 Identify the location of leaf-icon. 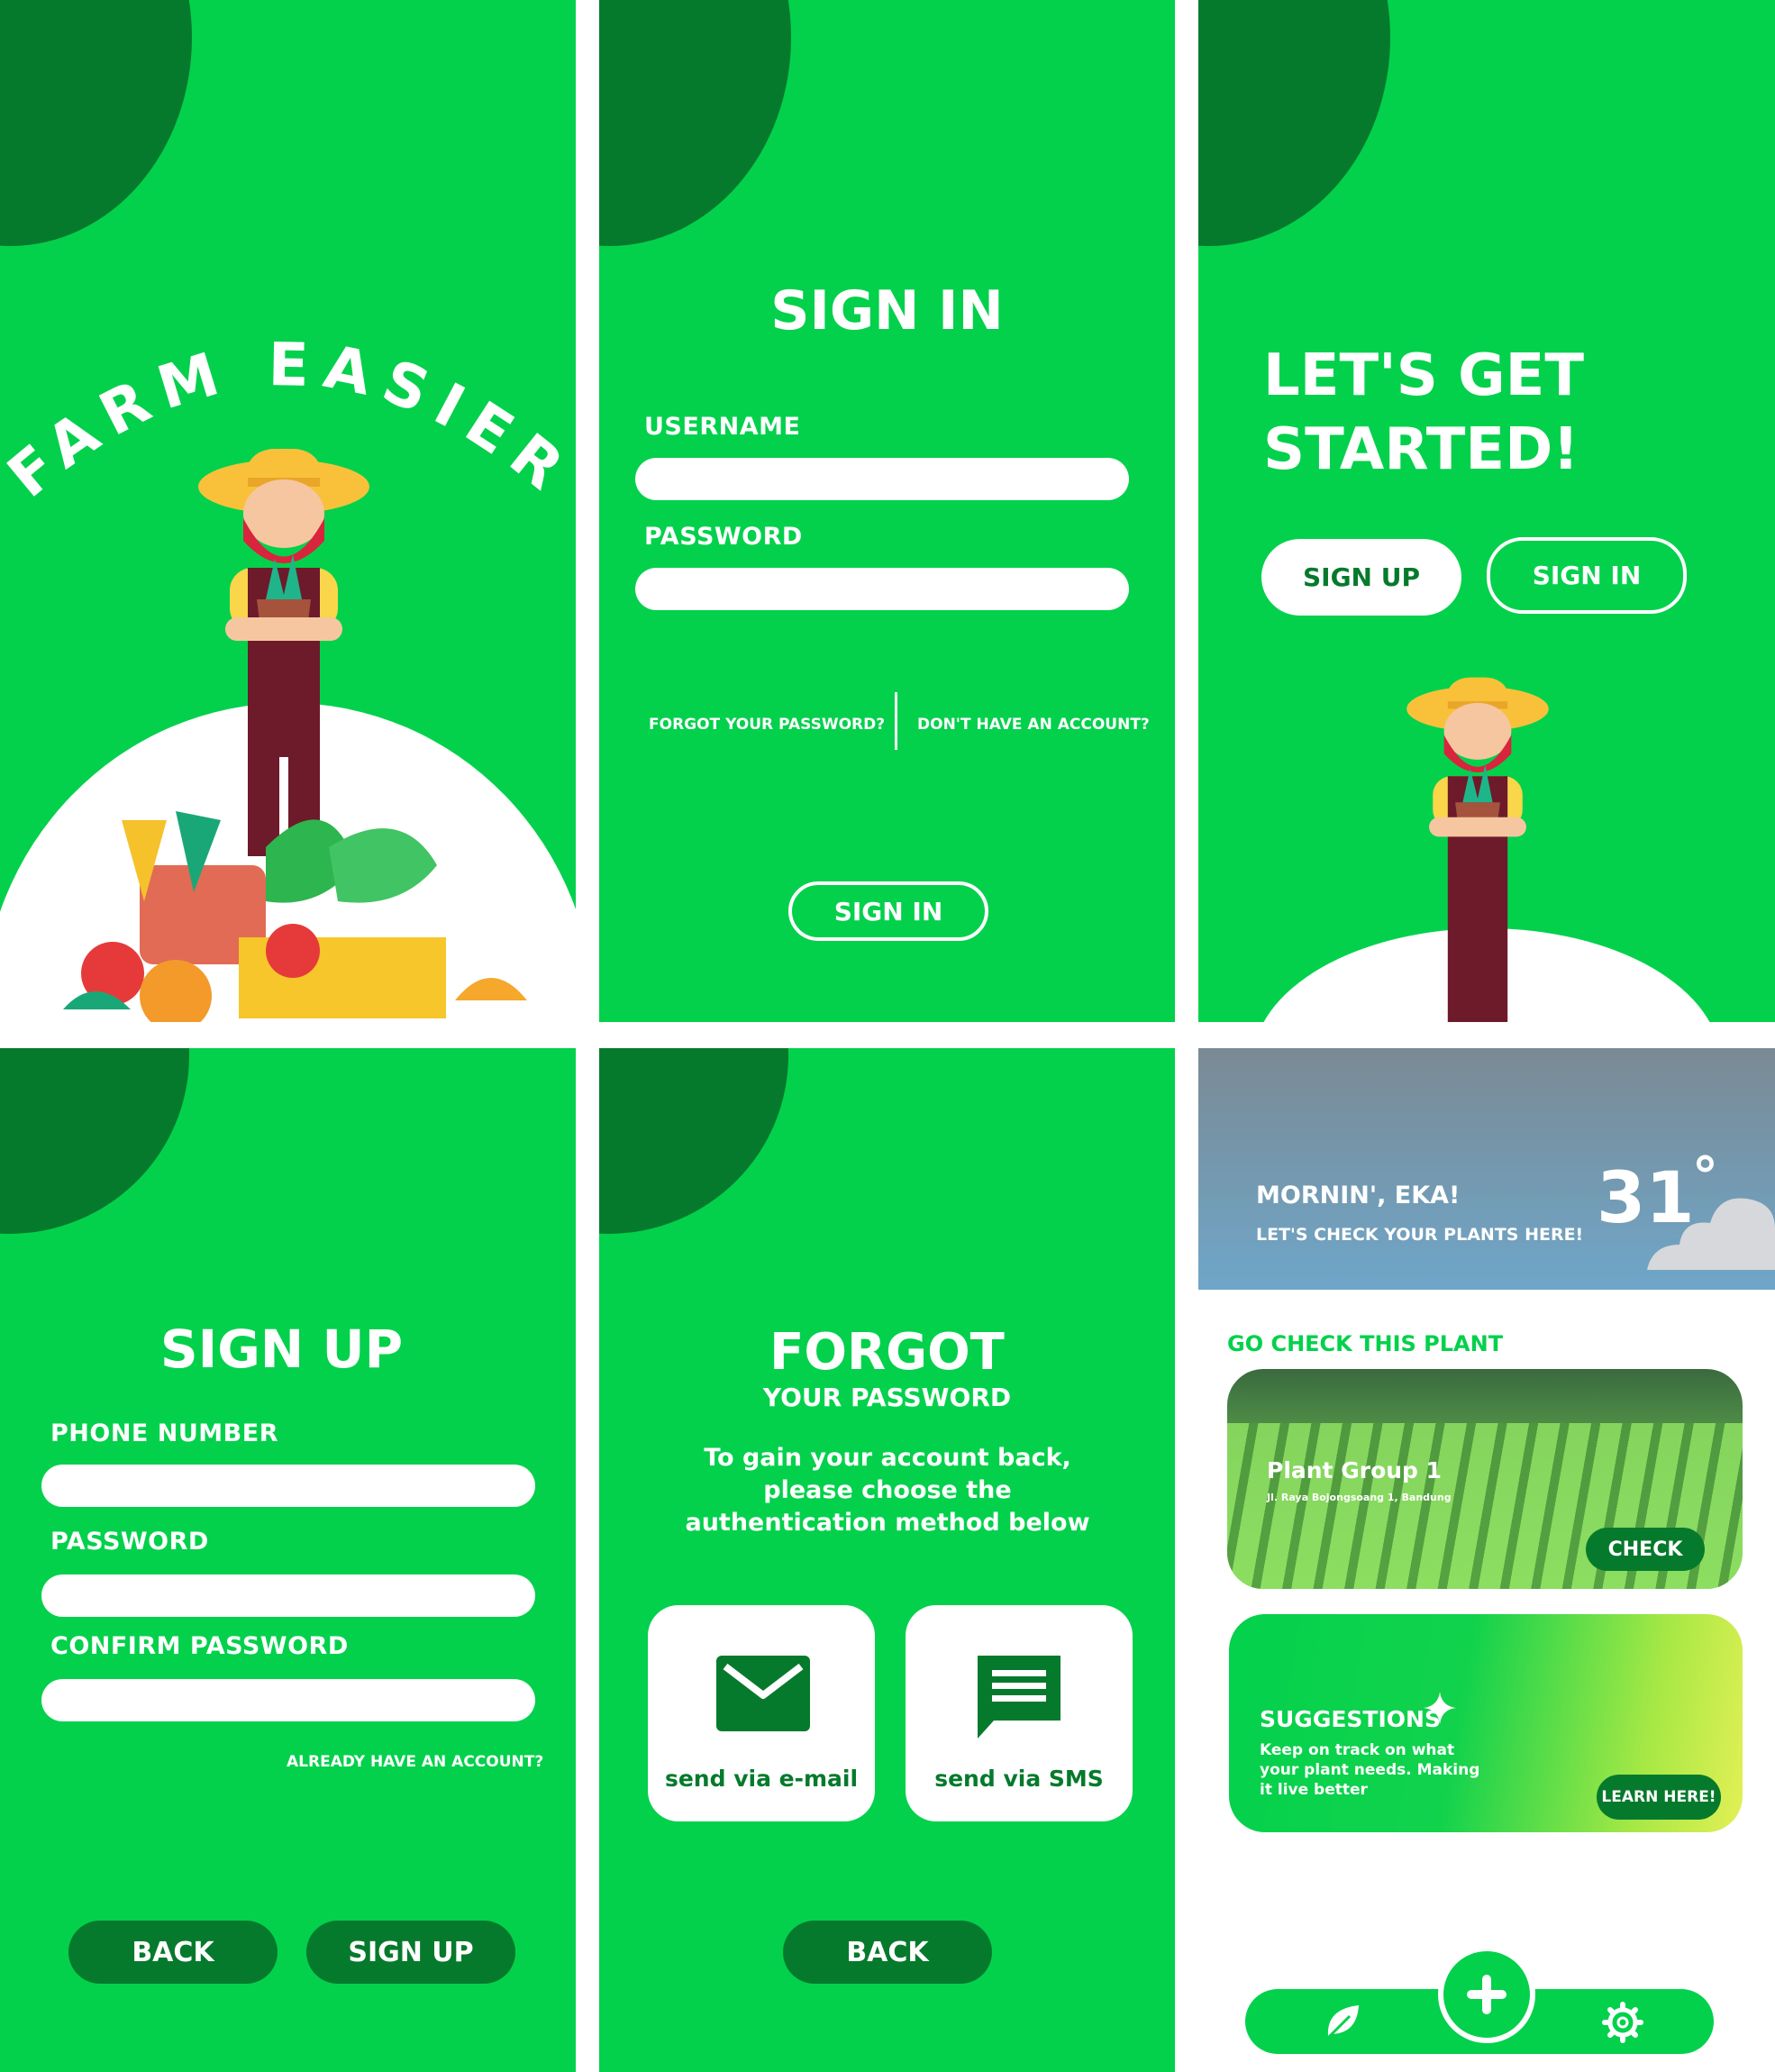
(1343, 2021).